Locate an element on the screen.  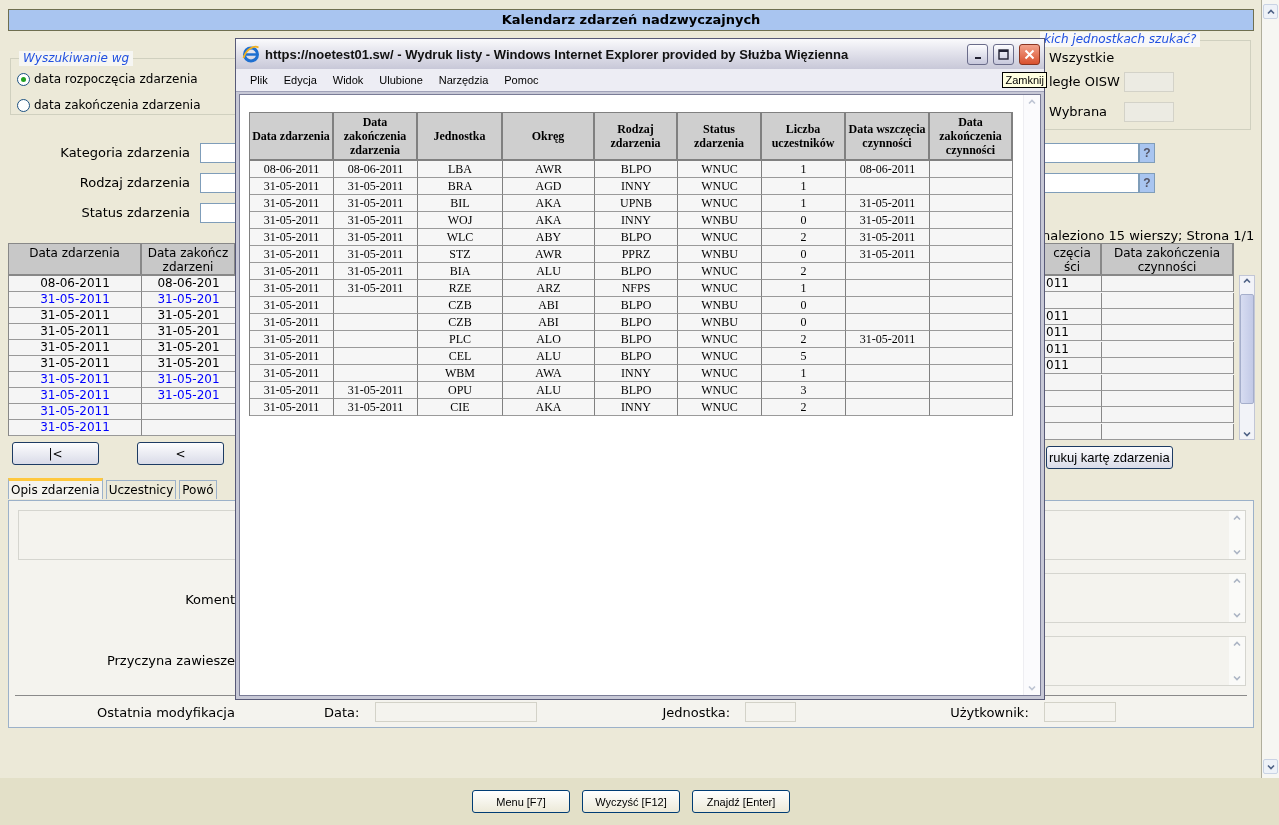
footer-button: Menu [F7] is located at coordinates (521, 801).